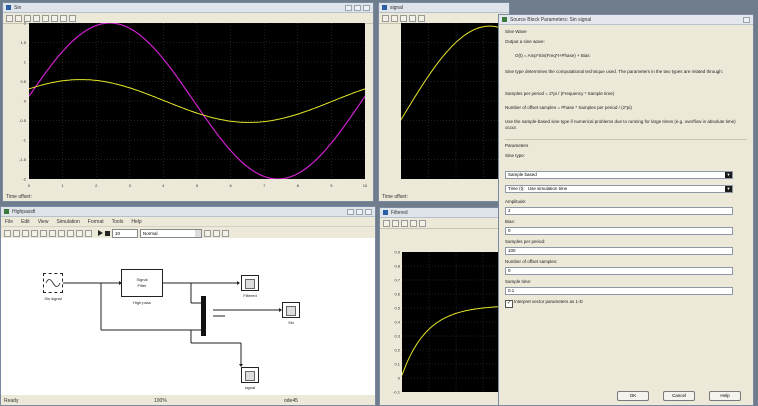 The image size is (758, 406). Describe the element at coordinates (619, 291) in the screenshot. I see `sample-time-input: 0.1` at that location.